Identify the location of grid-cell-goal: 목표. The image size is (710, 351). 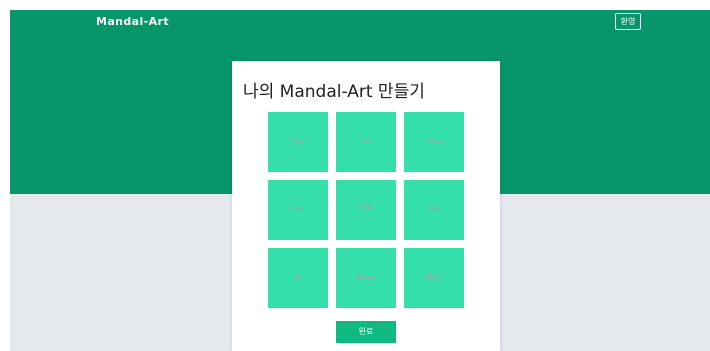
(366, 210).